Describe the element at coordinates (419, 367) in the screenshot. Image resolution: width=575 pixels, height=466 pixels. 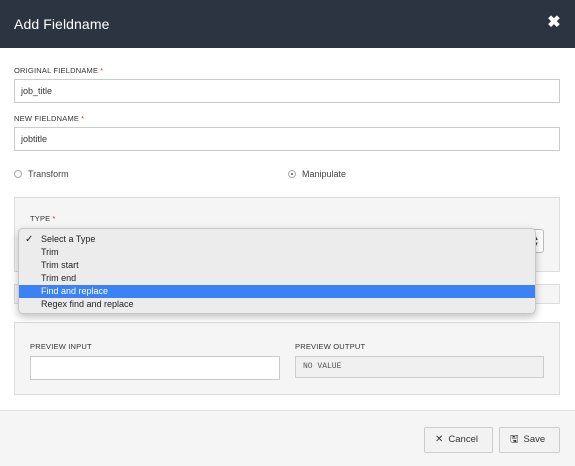
I see `preview-output-field: NO VALUE` at that location.